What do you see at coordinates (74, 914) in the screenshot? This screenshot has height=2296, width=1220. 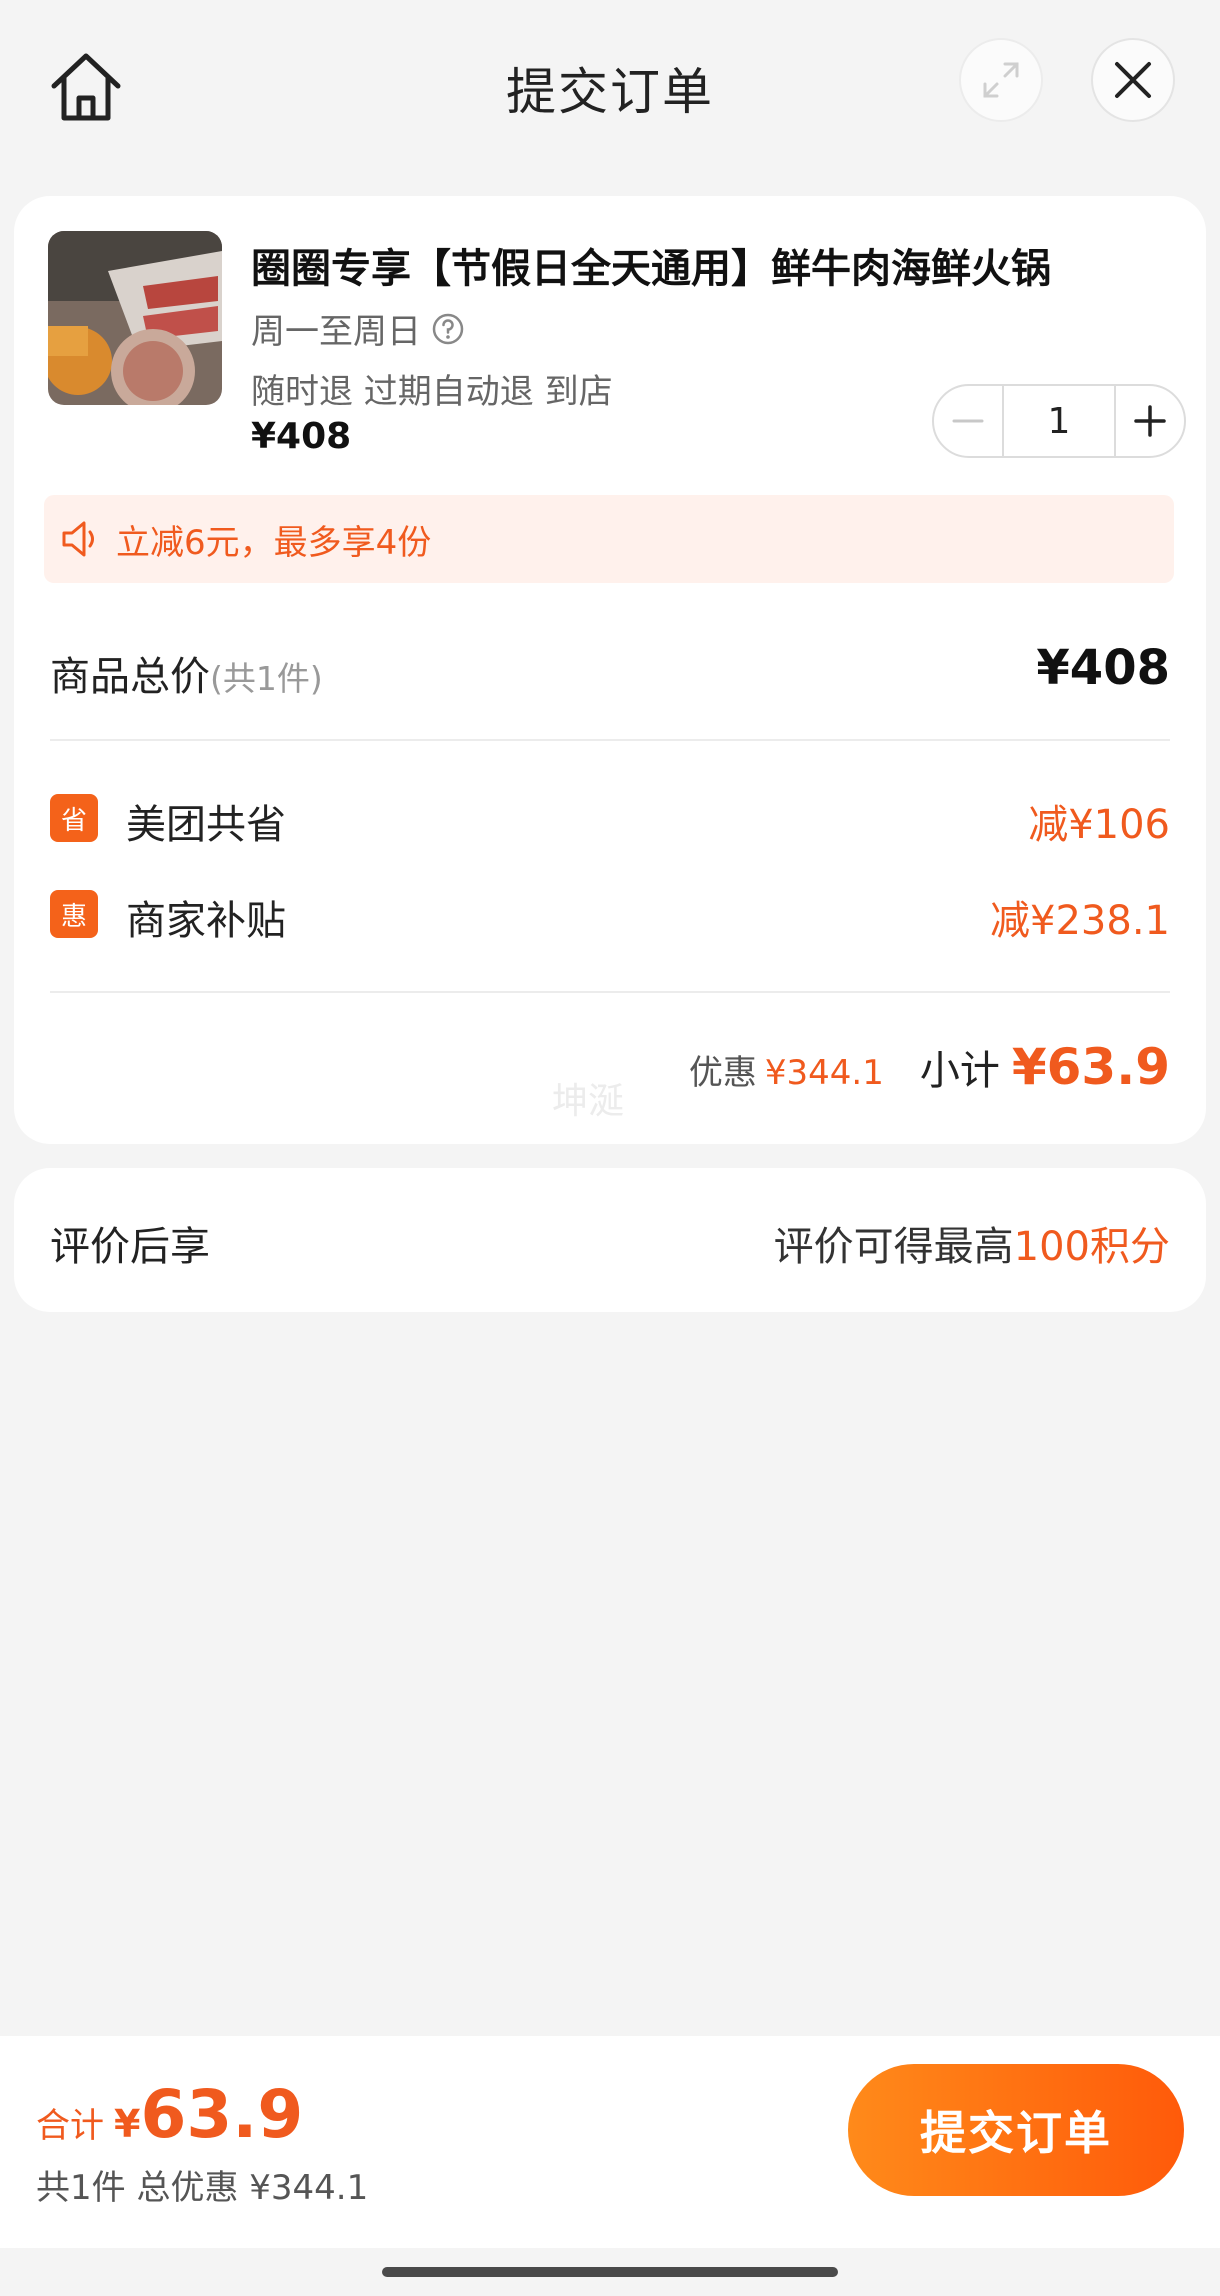 I see `benefit-badge: 惠` at bounding box center [74, 914].